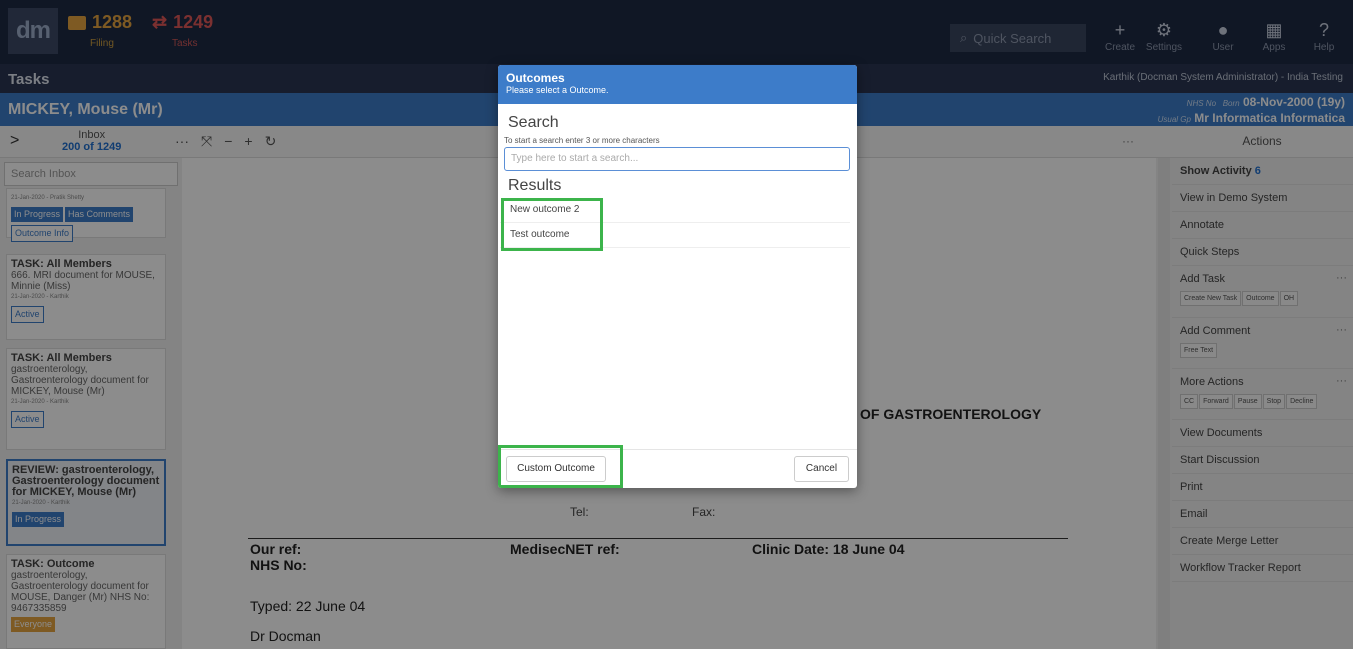  What do you see at coordinates (535, 185) in the screenshot?
I see `results-heading: Results` at bounding box center [535, 185].